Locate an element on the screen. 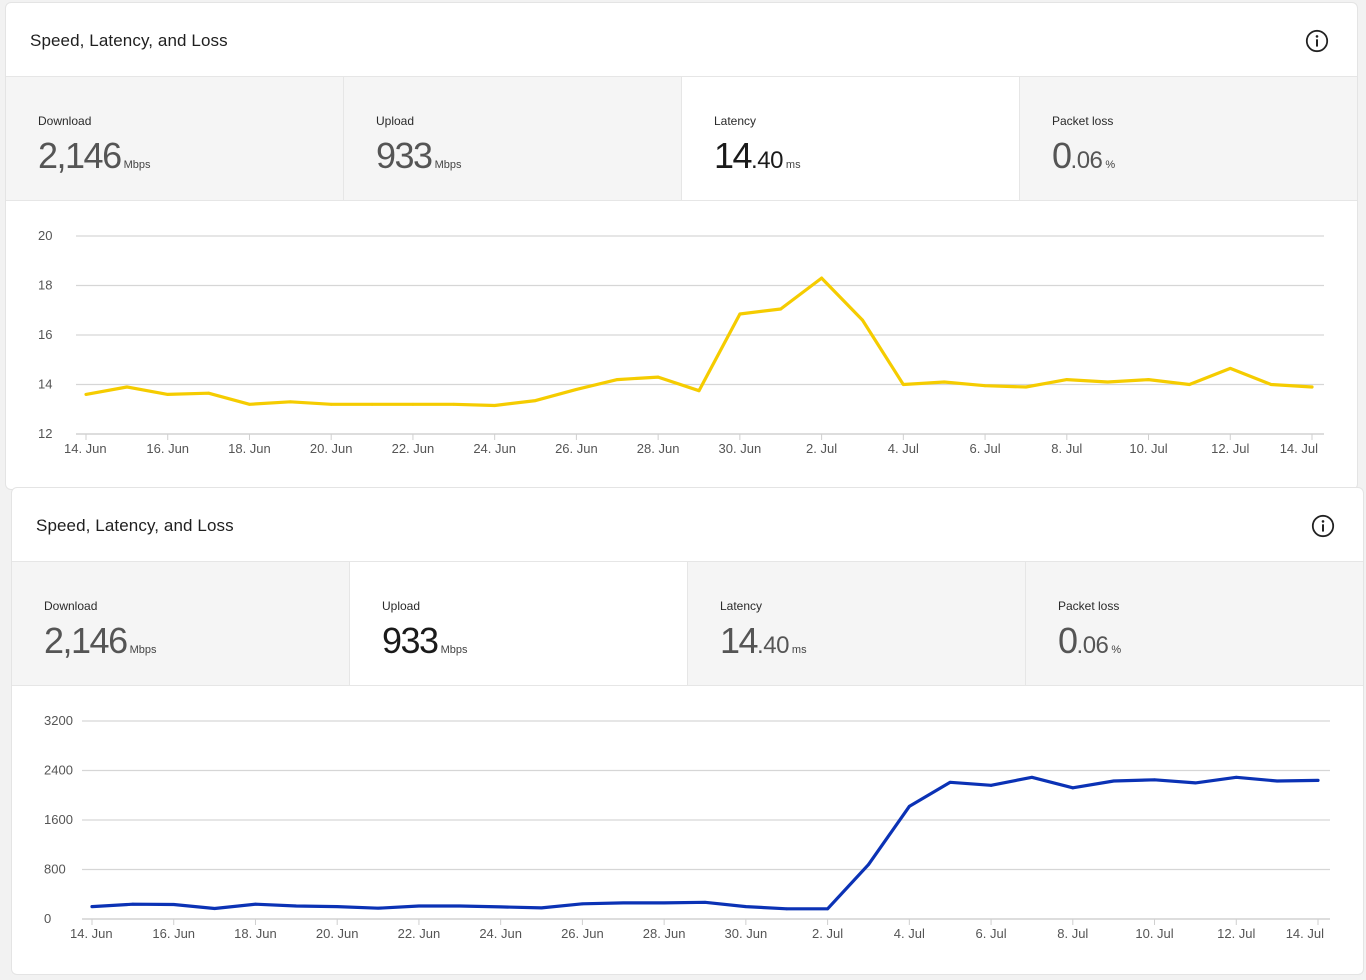 This screenshot has height=980, width=1366. x-tick-label: 16. Jun is located at coordinates (173, 933).